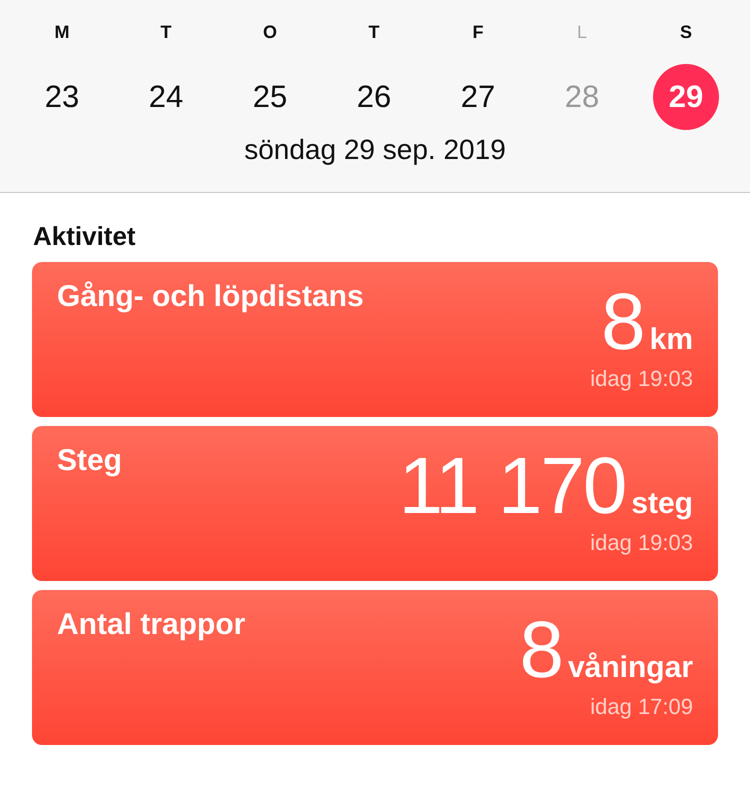 This screenshot has height=799, width=750. What do you see at coordinates (662, 504) in the screenshot?
I see `unit: steg` at bounding box center [662, 504].